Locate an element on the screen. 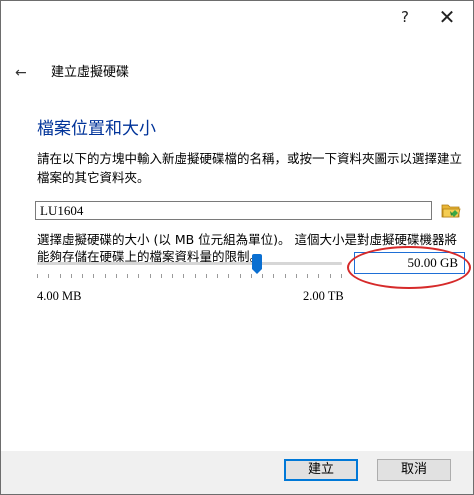 This screenshot has height=495, width=474. title-bar: ? ✕ is located at coordinates (237, 17).